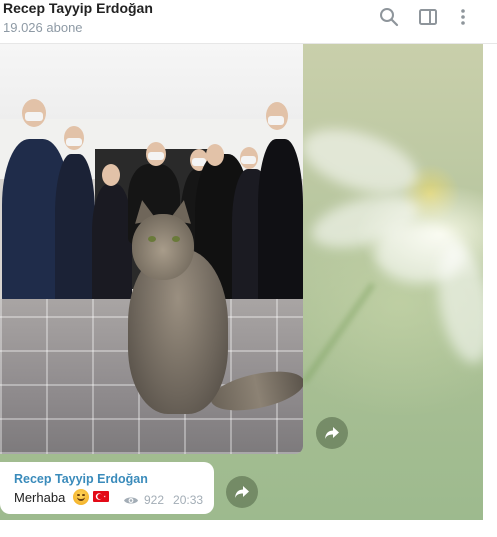 The height and width of the screenshot is (537, 497). I want to click on share-photo-button, so click(332, 433).